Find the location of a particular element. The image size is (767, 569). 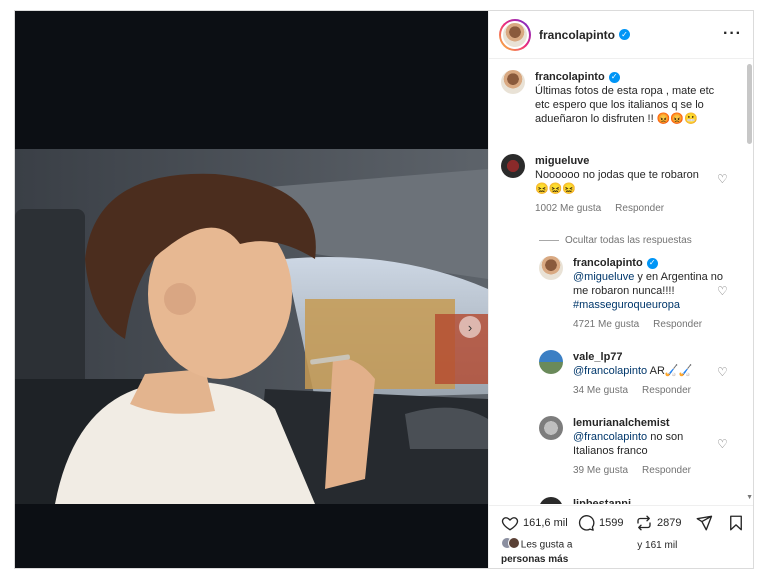

comment-username: lipbestanni is located at coordinates (602, 501).